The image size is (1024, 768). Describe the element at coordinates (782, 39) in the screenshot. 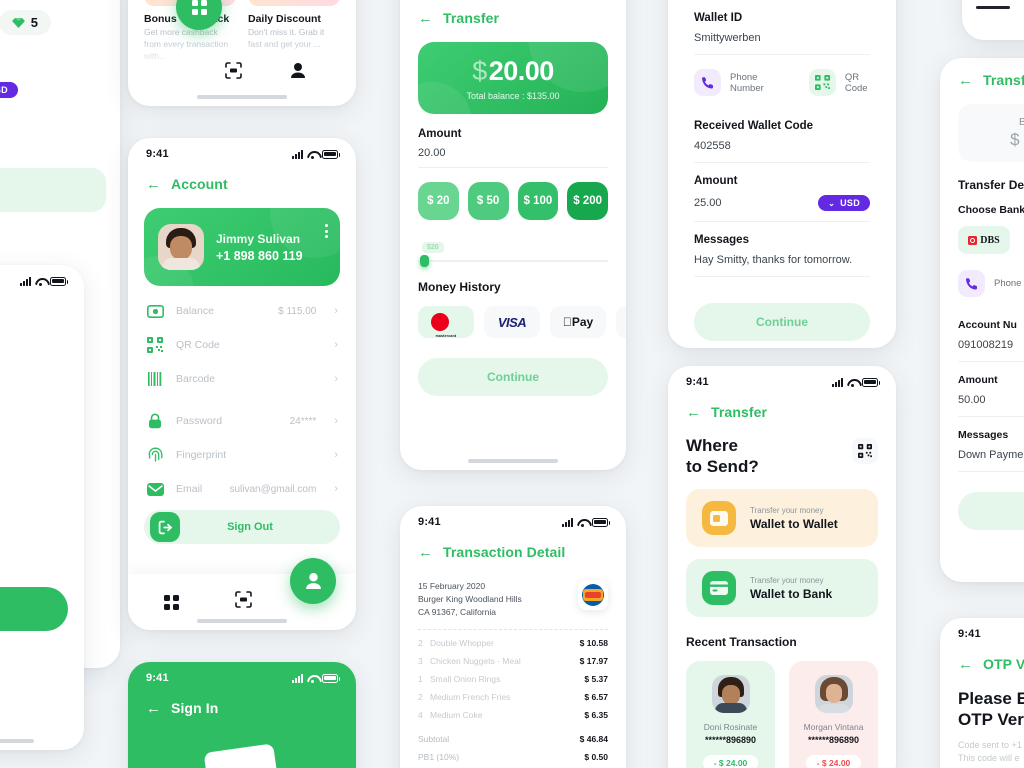

I see `wallet-id-input: Smittywerben` at that location.